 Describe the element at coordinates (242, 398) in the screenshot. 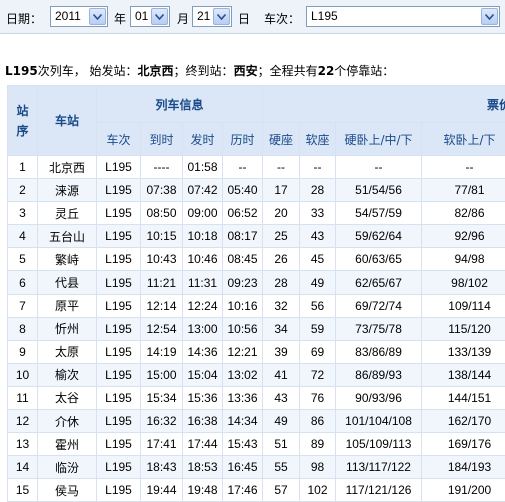

I see `cell-elapsed: 13:36` at that location.